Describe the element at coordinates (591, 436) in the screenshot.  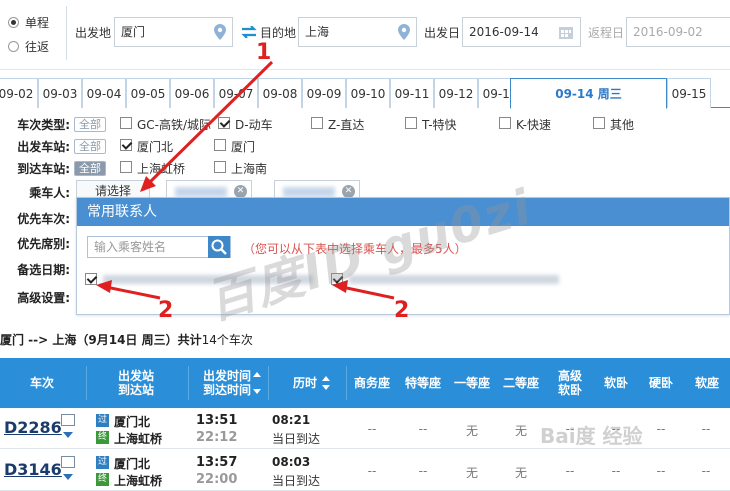
I see `baidu-logo: Bai度 经验` at that location.